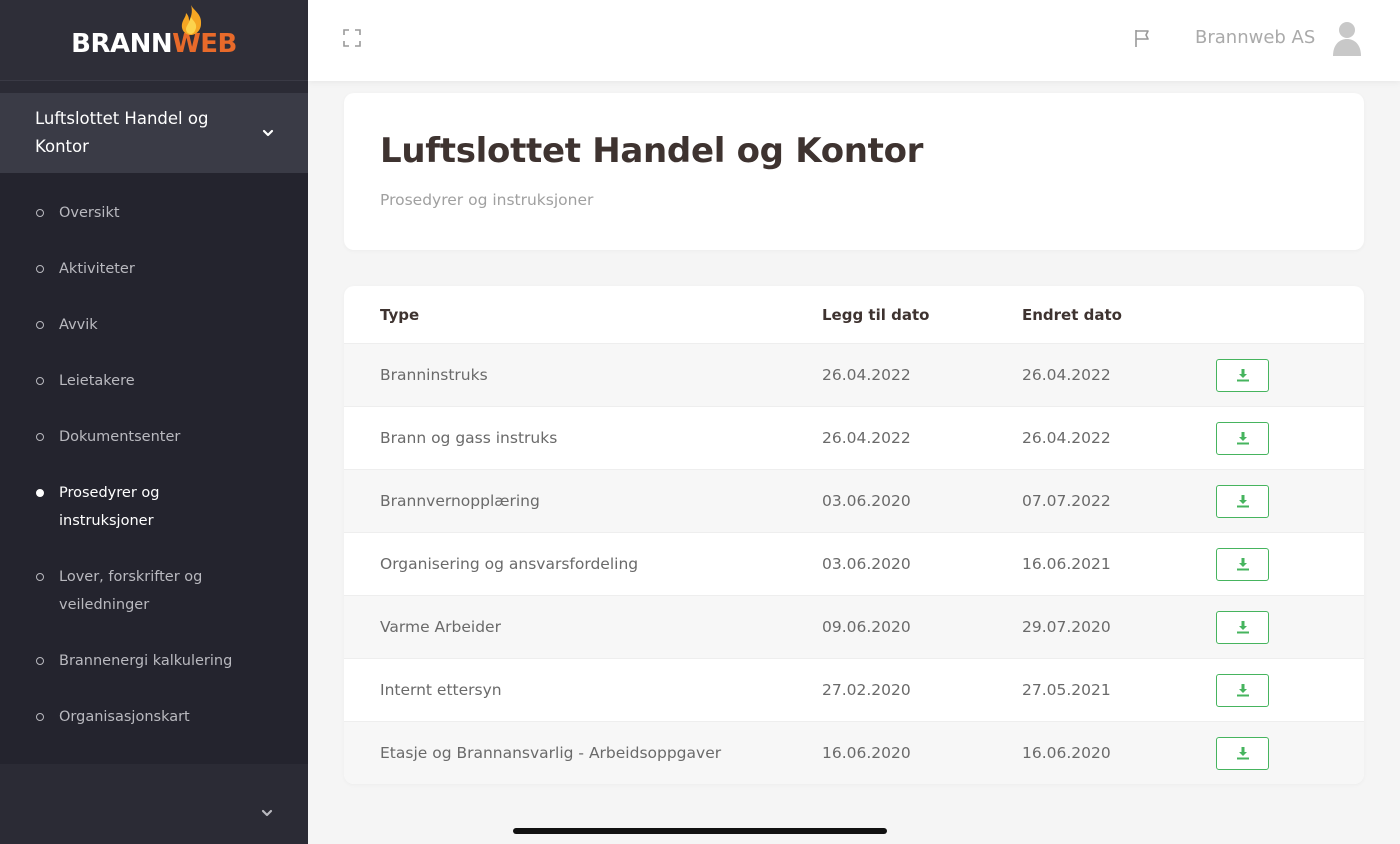 The image size is (1400, 844). I want to click on cell-type: Brann og gass instruks, so click(469, 438).